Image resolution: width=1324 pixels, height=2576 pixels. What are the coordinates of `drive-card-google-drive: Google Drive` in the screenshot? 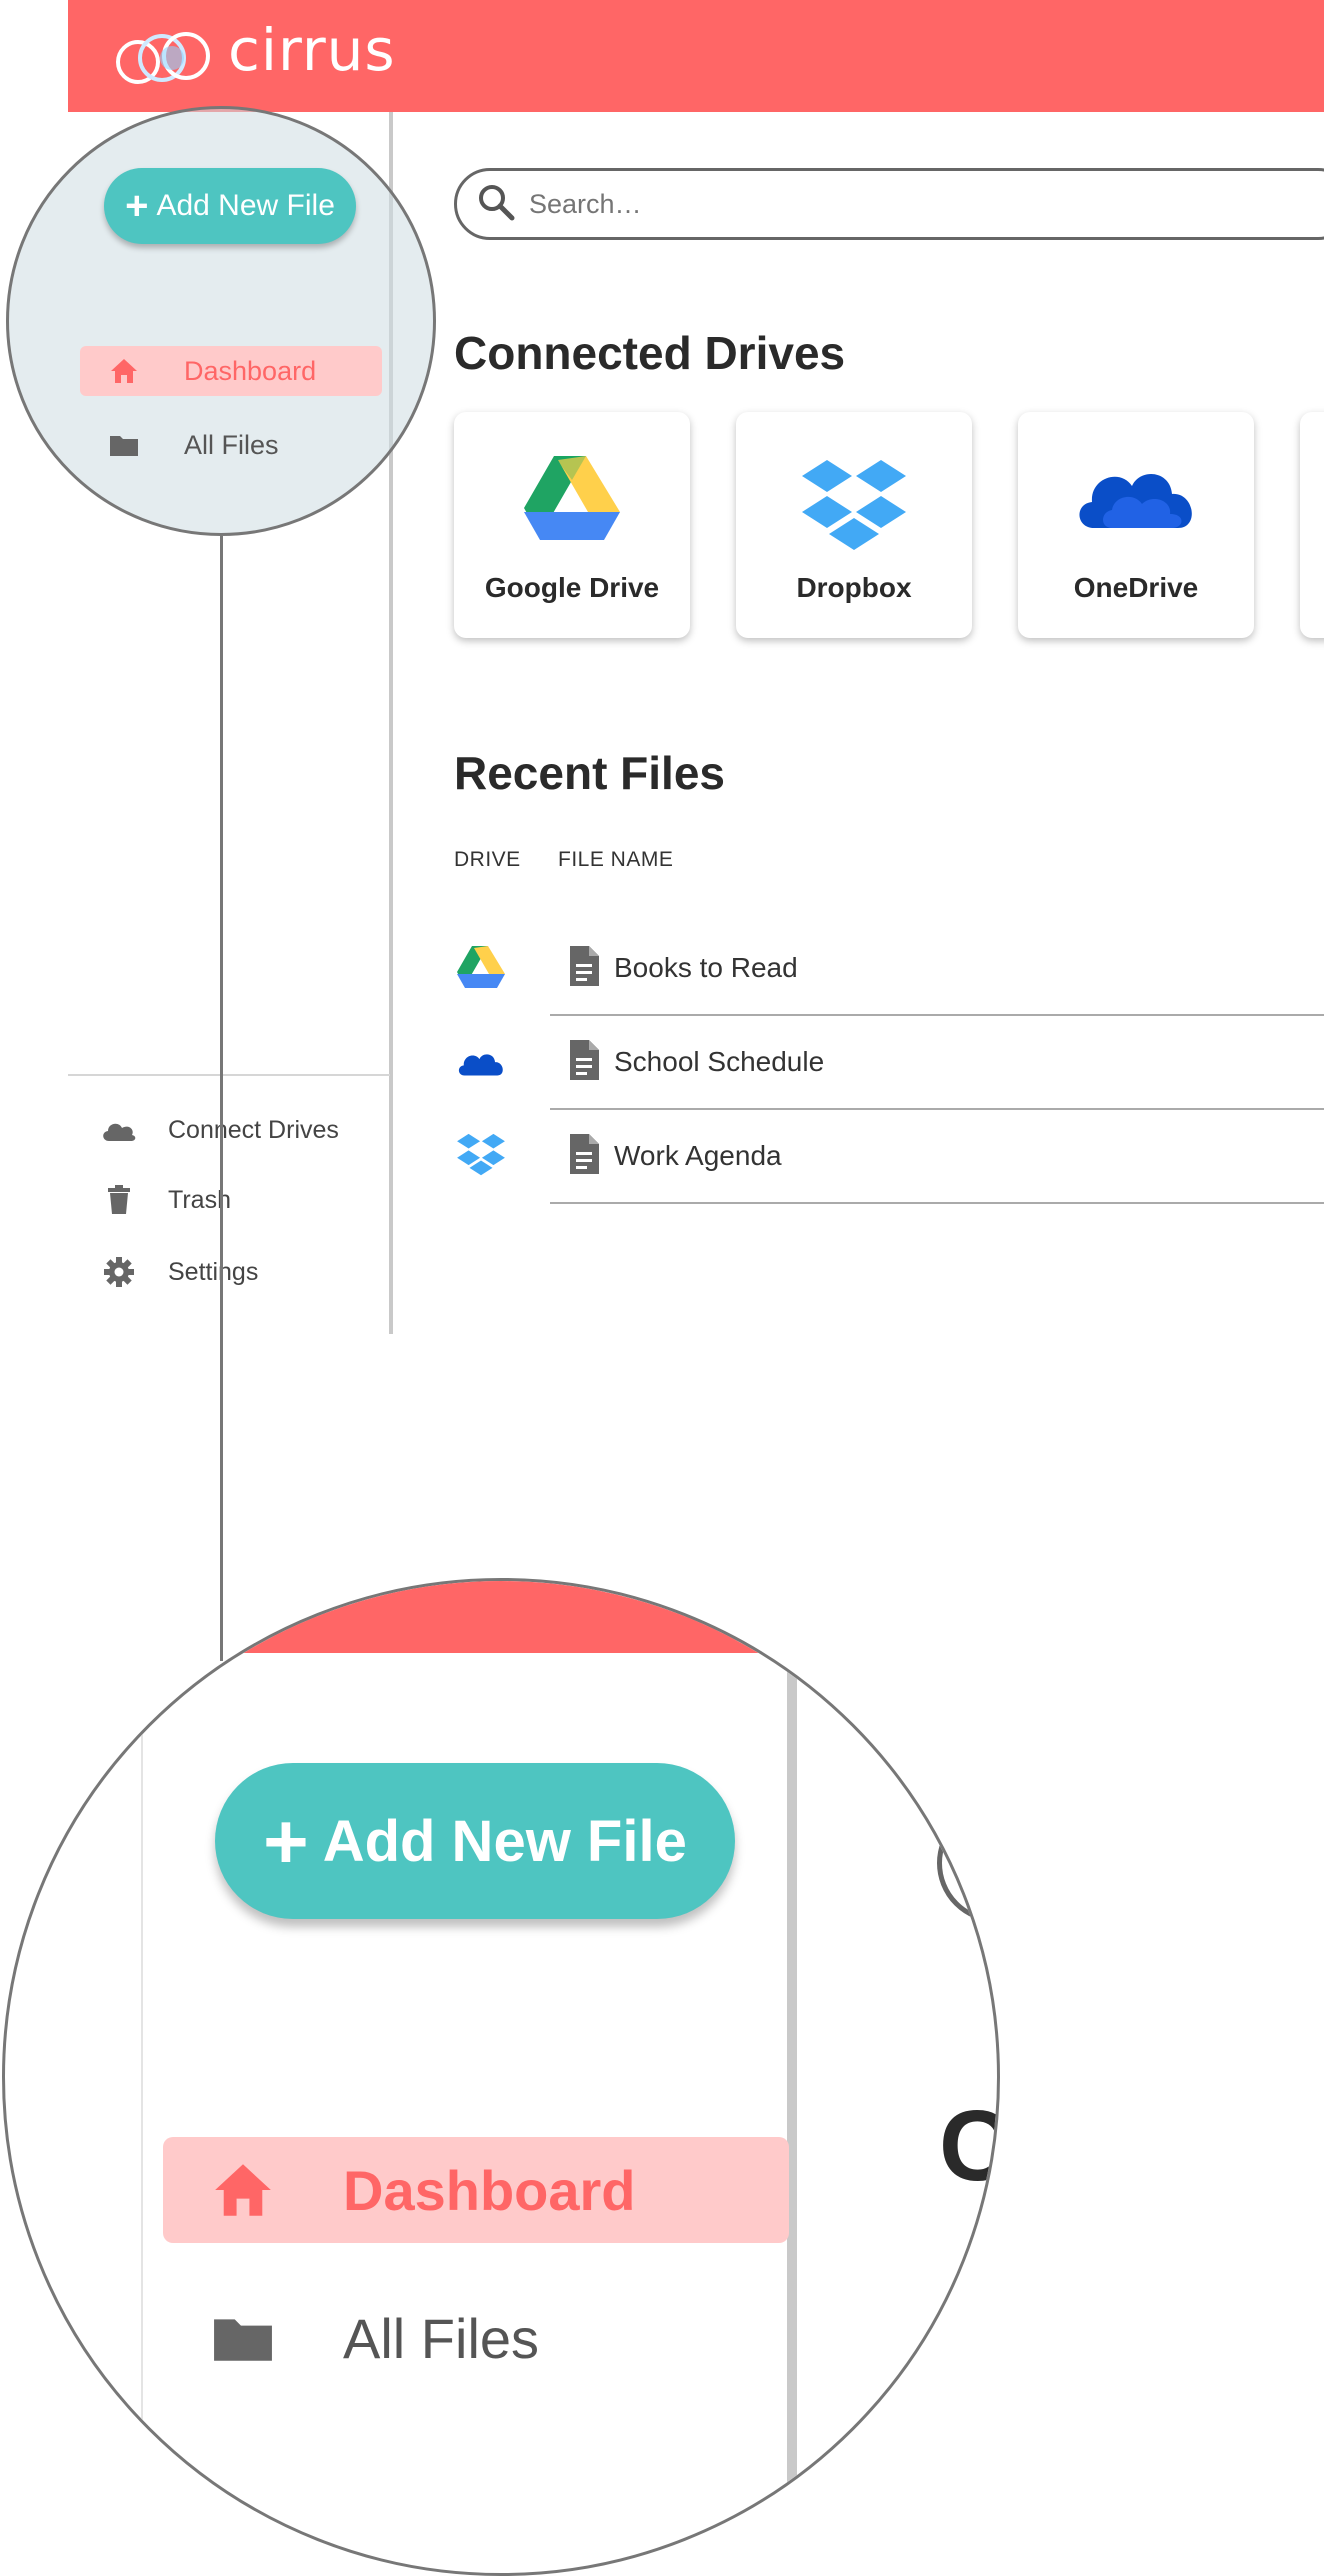 It's located at (572, 525).